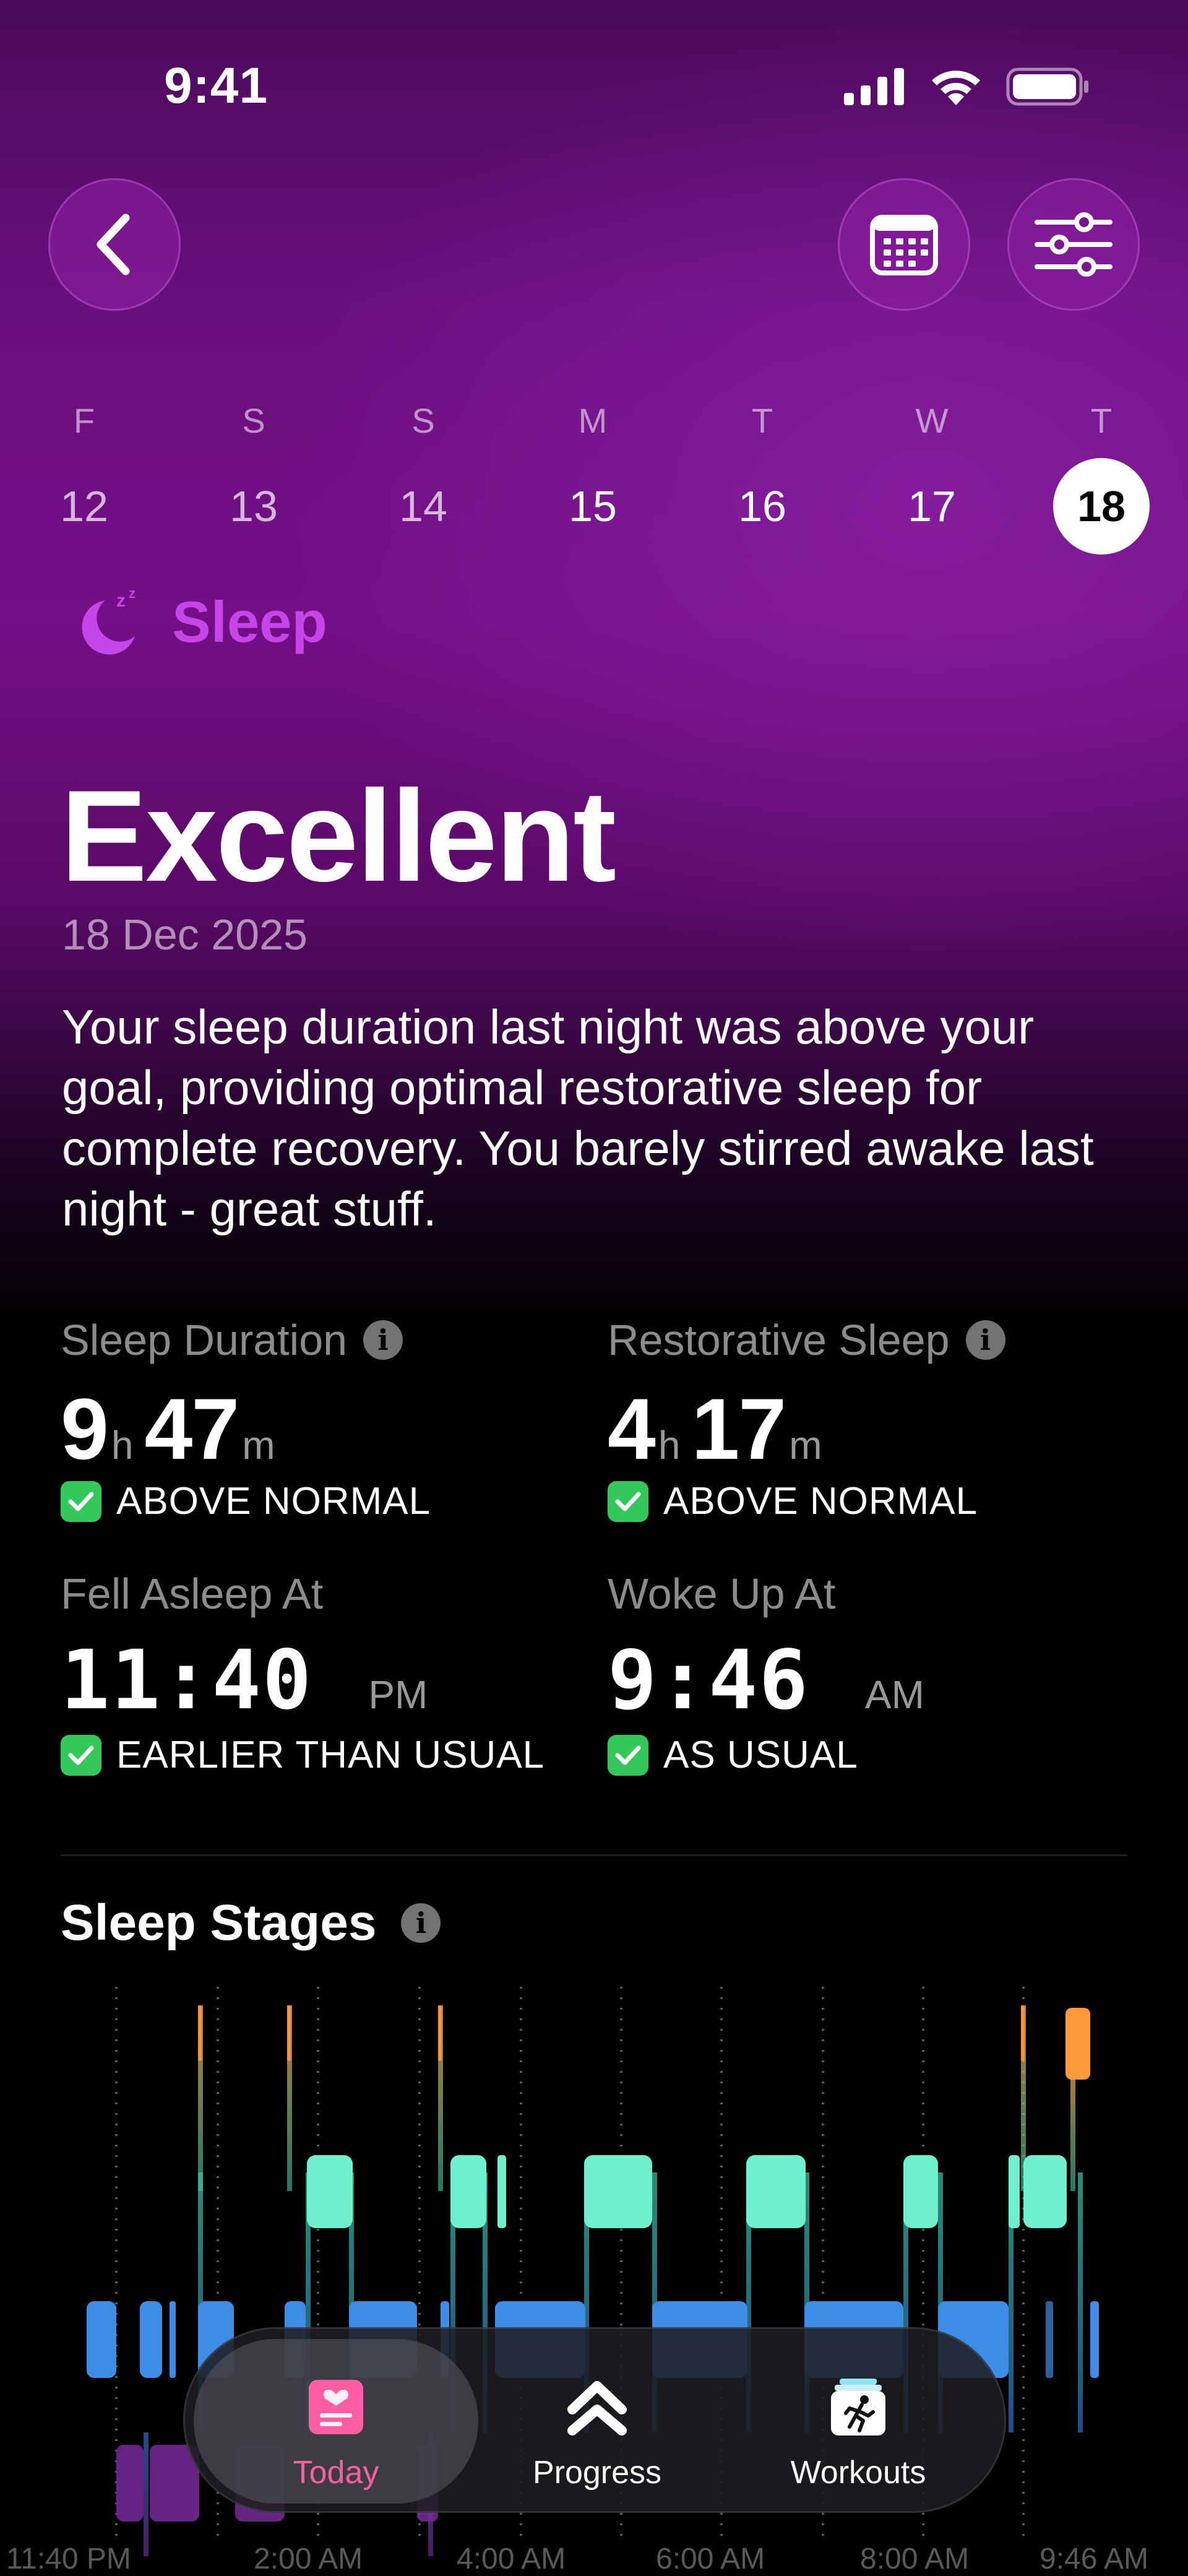 The width and height of the screenshot is (1188, 2576). I want to click on metric-value: 9:46 AM, so click(766, 1680).